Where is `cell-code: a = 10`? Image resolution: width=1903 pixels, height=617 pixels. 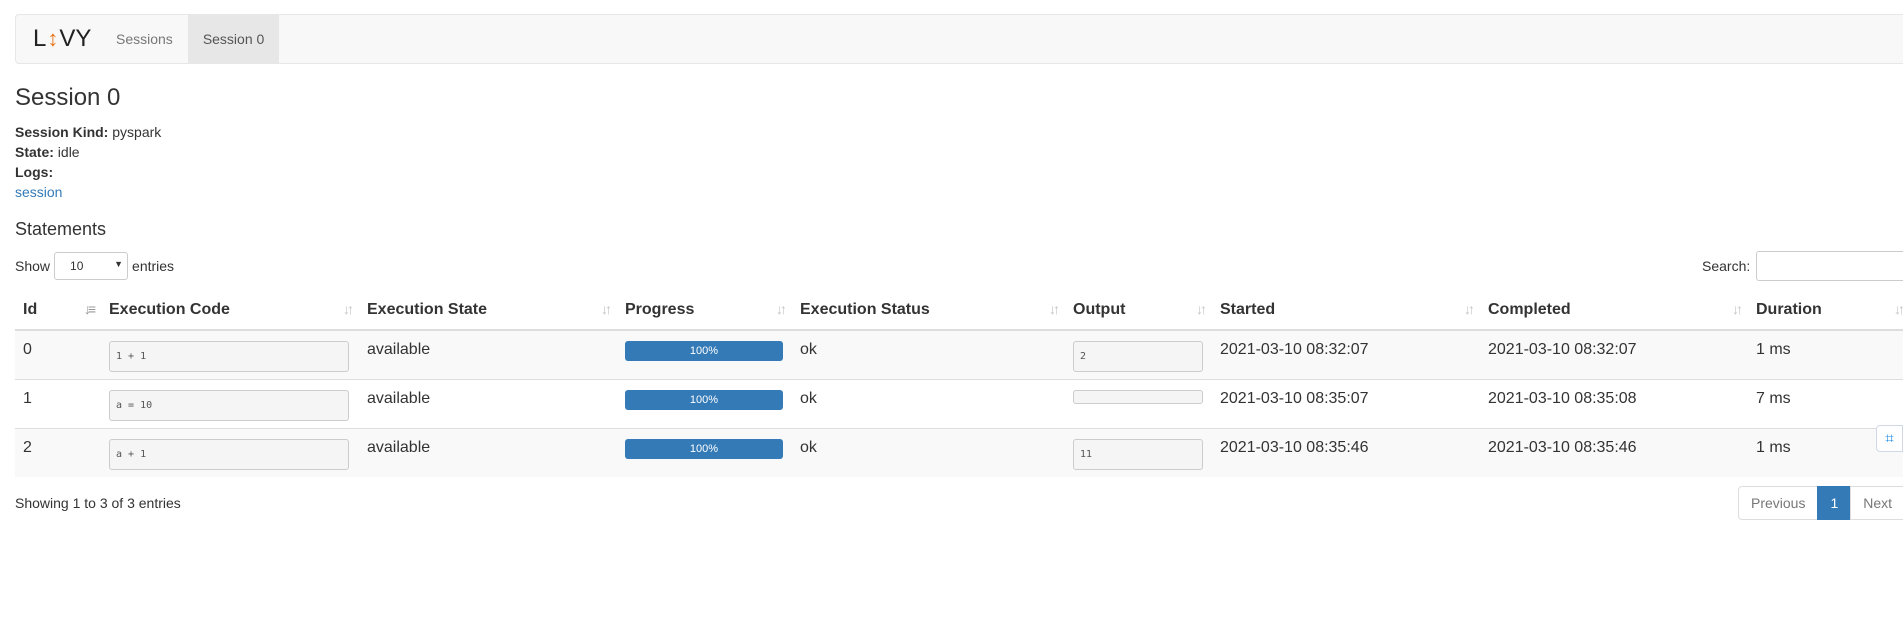
cell-code: a = 10 is located at coordinates (230, 403).